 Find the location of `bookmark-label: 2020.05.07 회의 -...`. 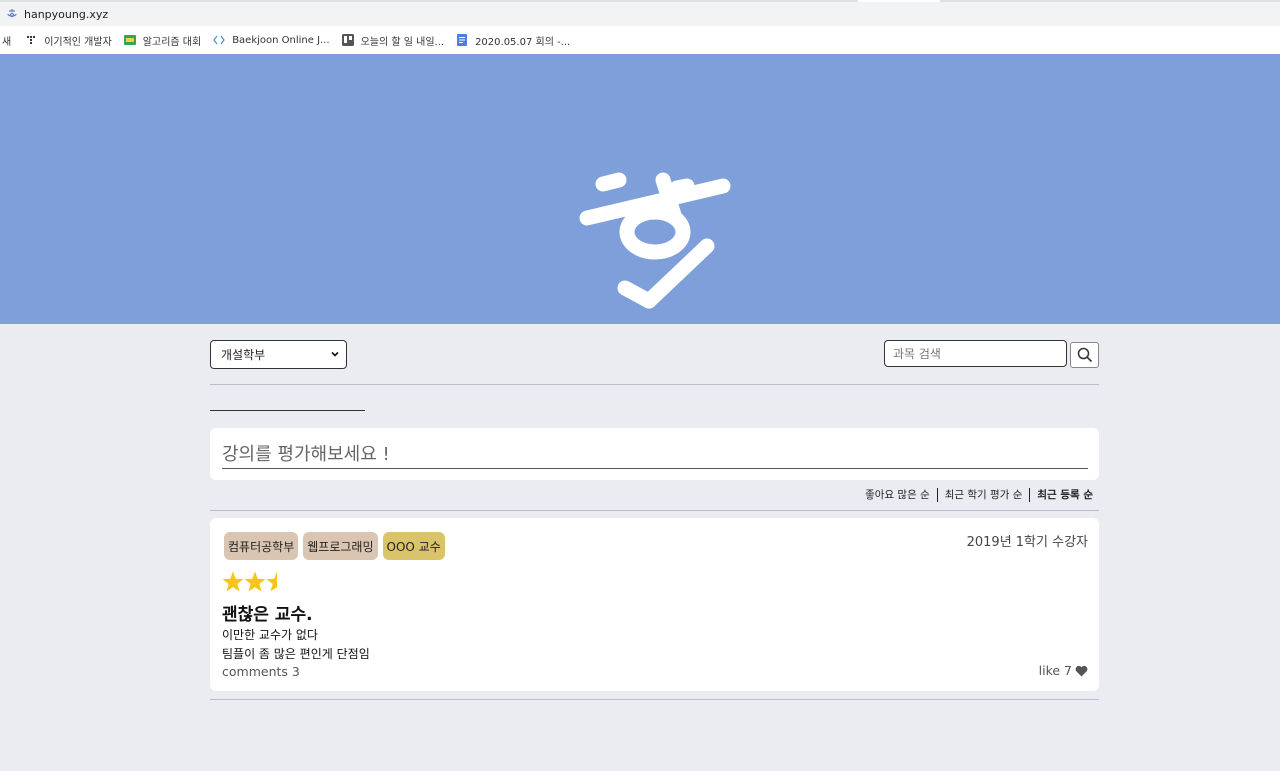

bookmark-label: 2020.05.07 회의 -... is located at coordinates (523, 42).